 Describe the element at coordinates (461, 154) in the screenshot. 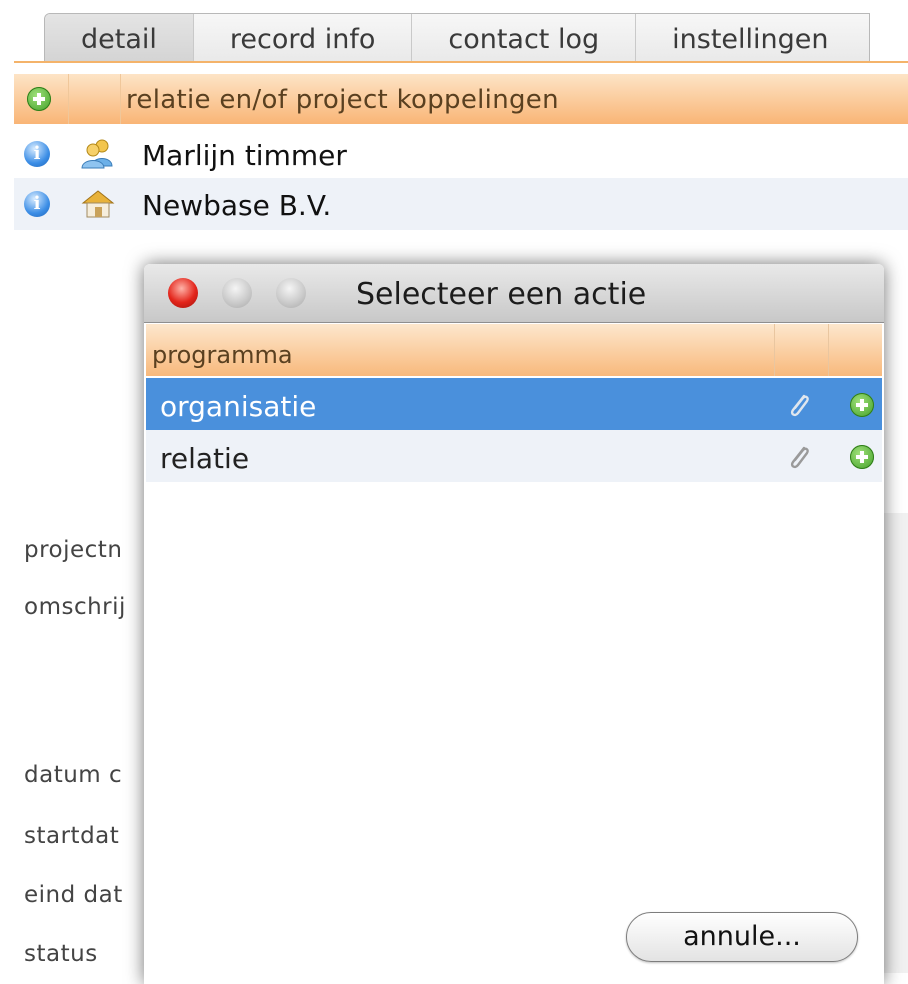

I see `link-row: Marlijn timmer` at that location.